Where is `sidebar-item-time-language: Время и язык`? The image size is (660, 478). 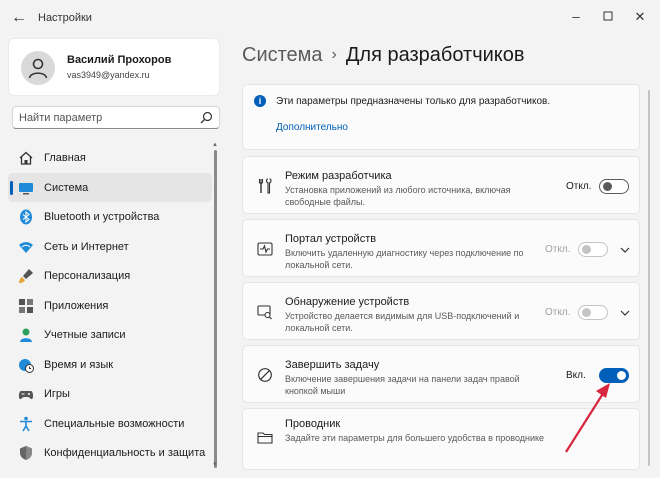 sidebar-item-time-language: Время и язык is located at coordinates (110, 365).